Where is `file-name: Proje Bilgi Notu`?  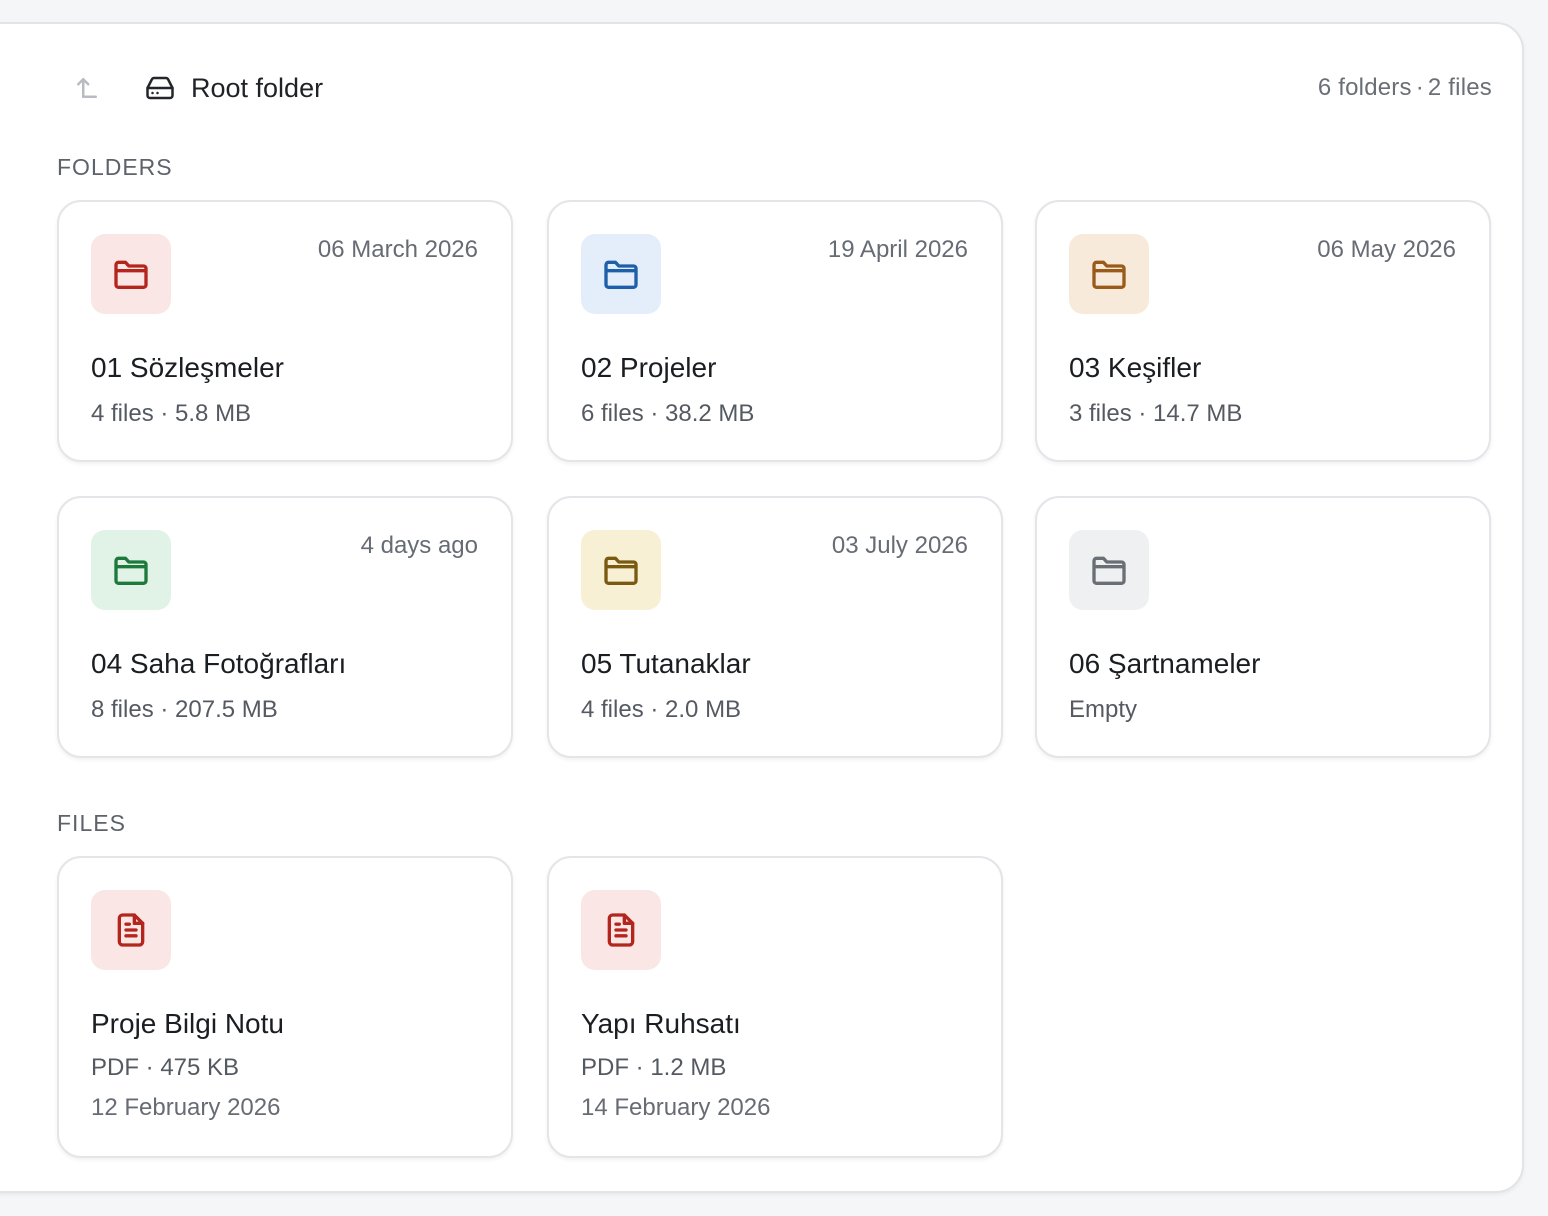 file-name: Proje Bilgi Notu is located at coordinates (187, 1023).